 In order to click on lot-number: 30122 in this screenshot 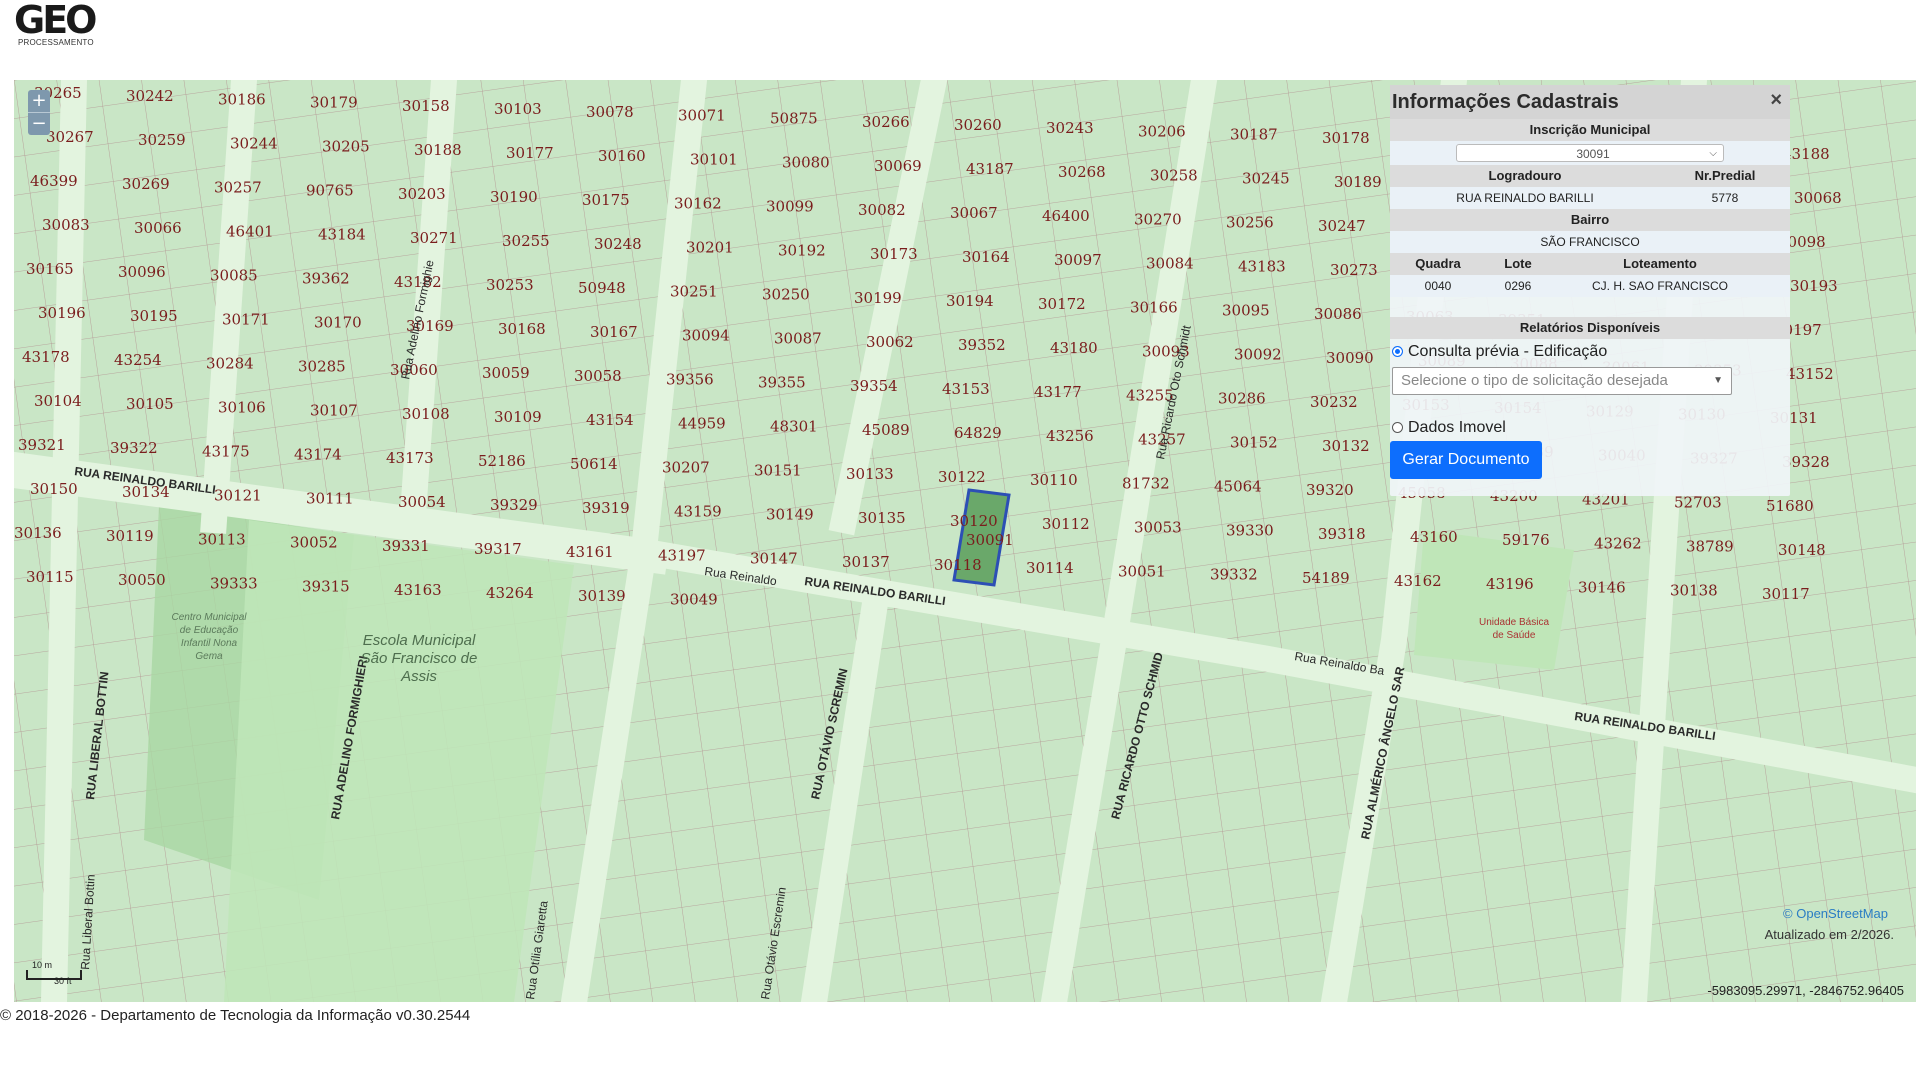, I will do `click(962, 477)`.